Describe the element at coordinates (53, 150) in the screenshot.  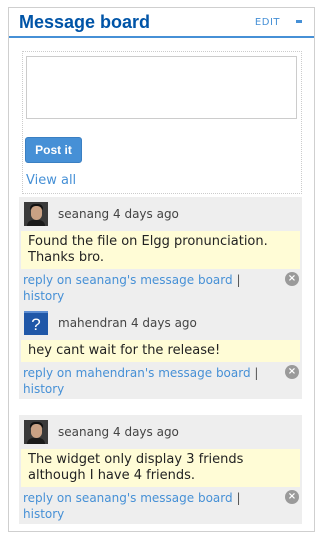
I see `post-button: Post it` at that location.